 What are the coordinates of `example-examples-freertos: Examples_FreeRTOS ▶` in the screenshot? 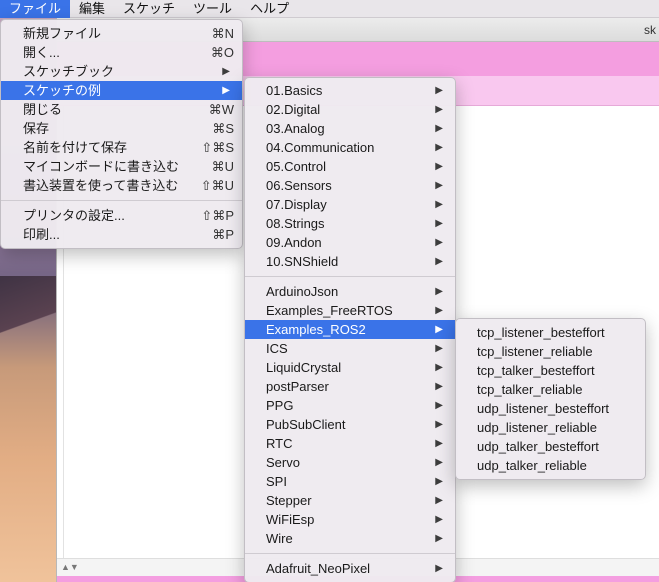 It's located at (350, 310).